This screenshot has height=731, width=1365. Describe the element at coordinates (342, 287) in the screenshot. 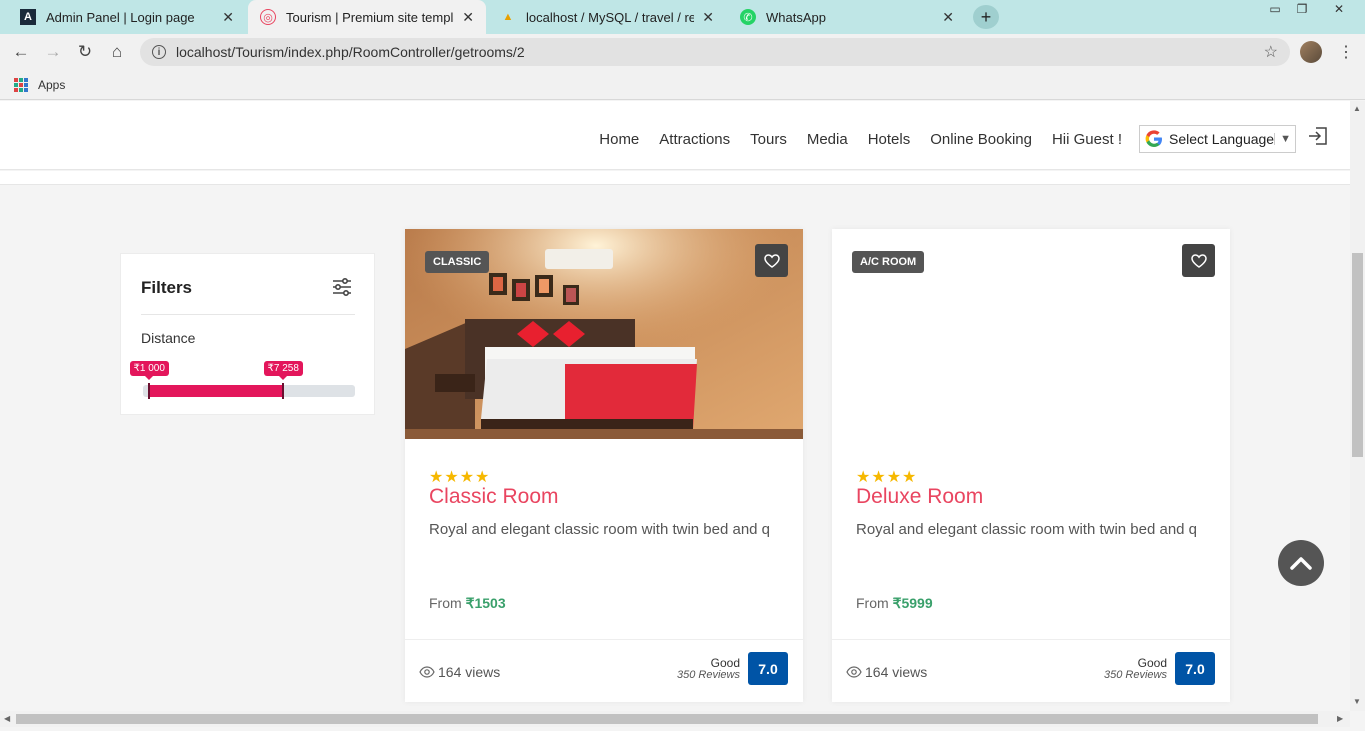

I see `sliders-icon` at that location.